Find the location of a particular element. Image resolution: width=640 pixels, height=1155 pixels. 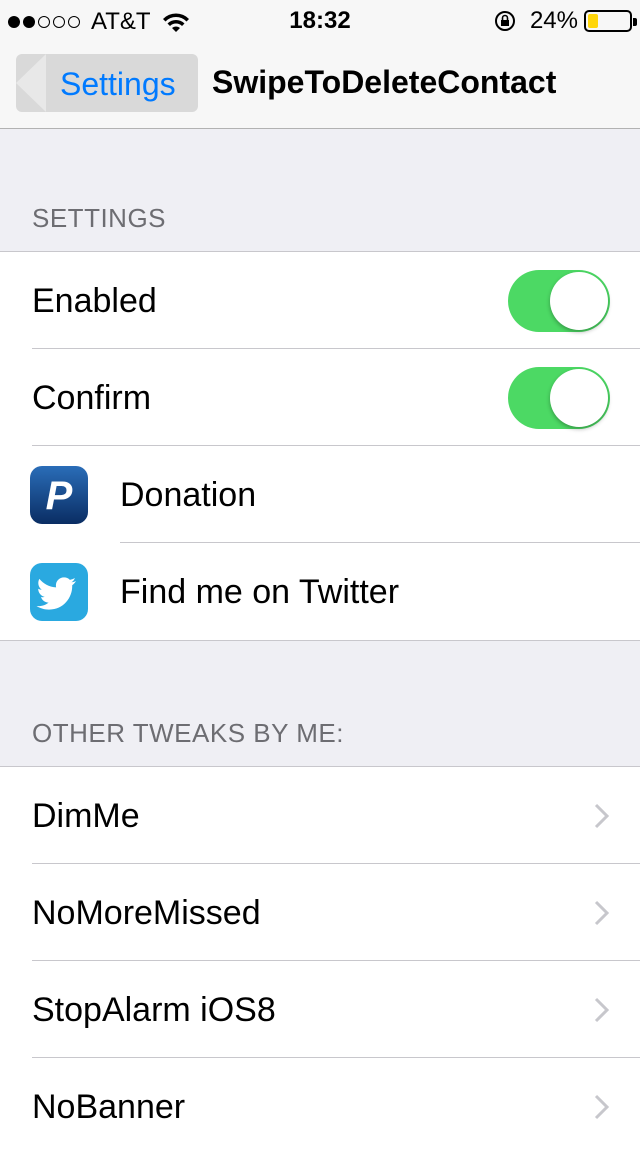

svg-text: P is located at coordinates (59, 496).